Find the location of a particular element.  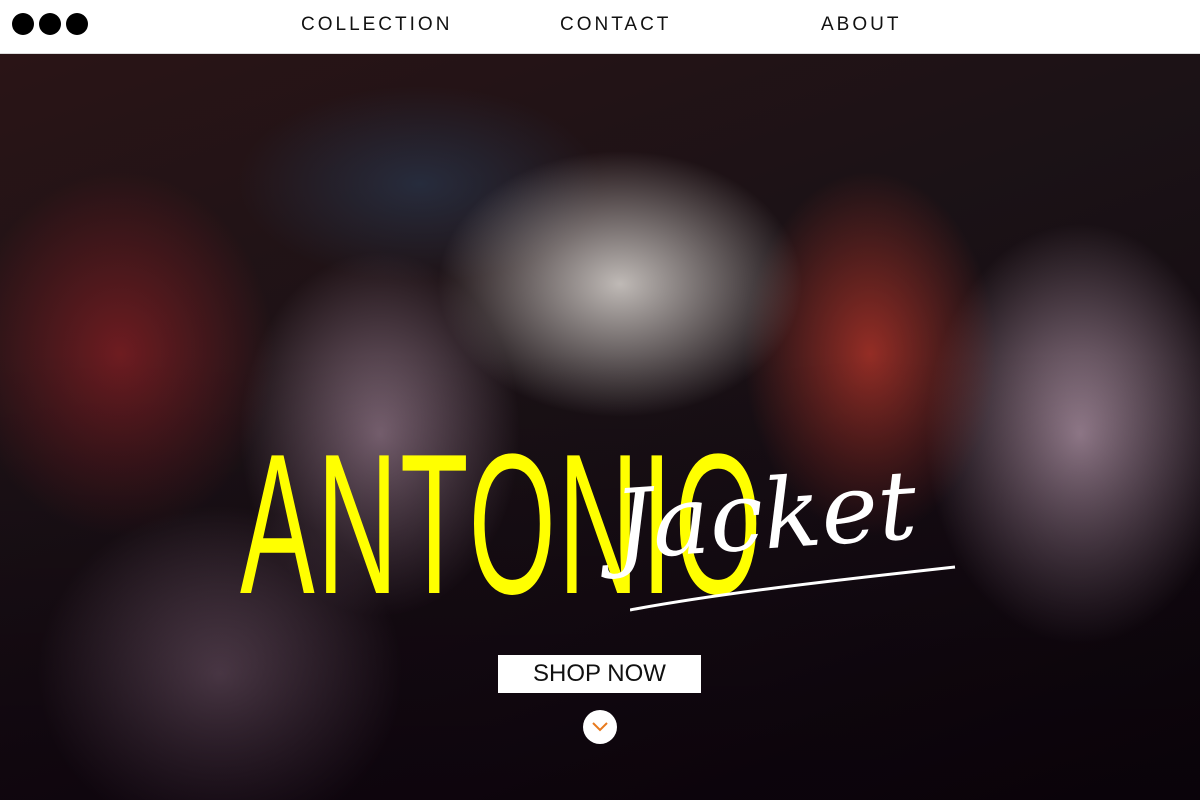

script-underline-decoration is located at coordinates (793, 588).